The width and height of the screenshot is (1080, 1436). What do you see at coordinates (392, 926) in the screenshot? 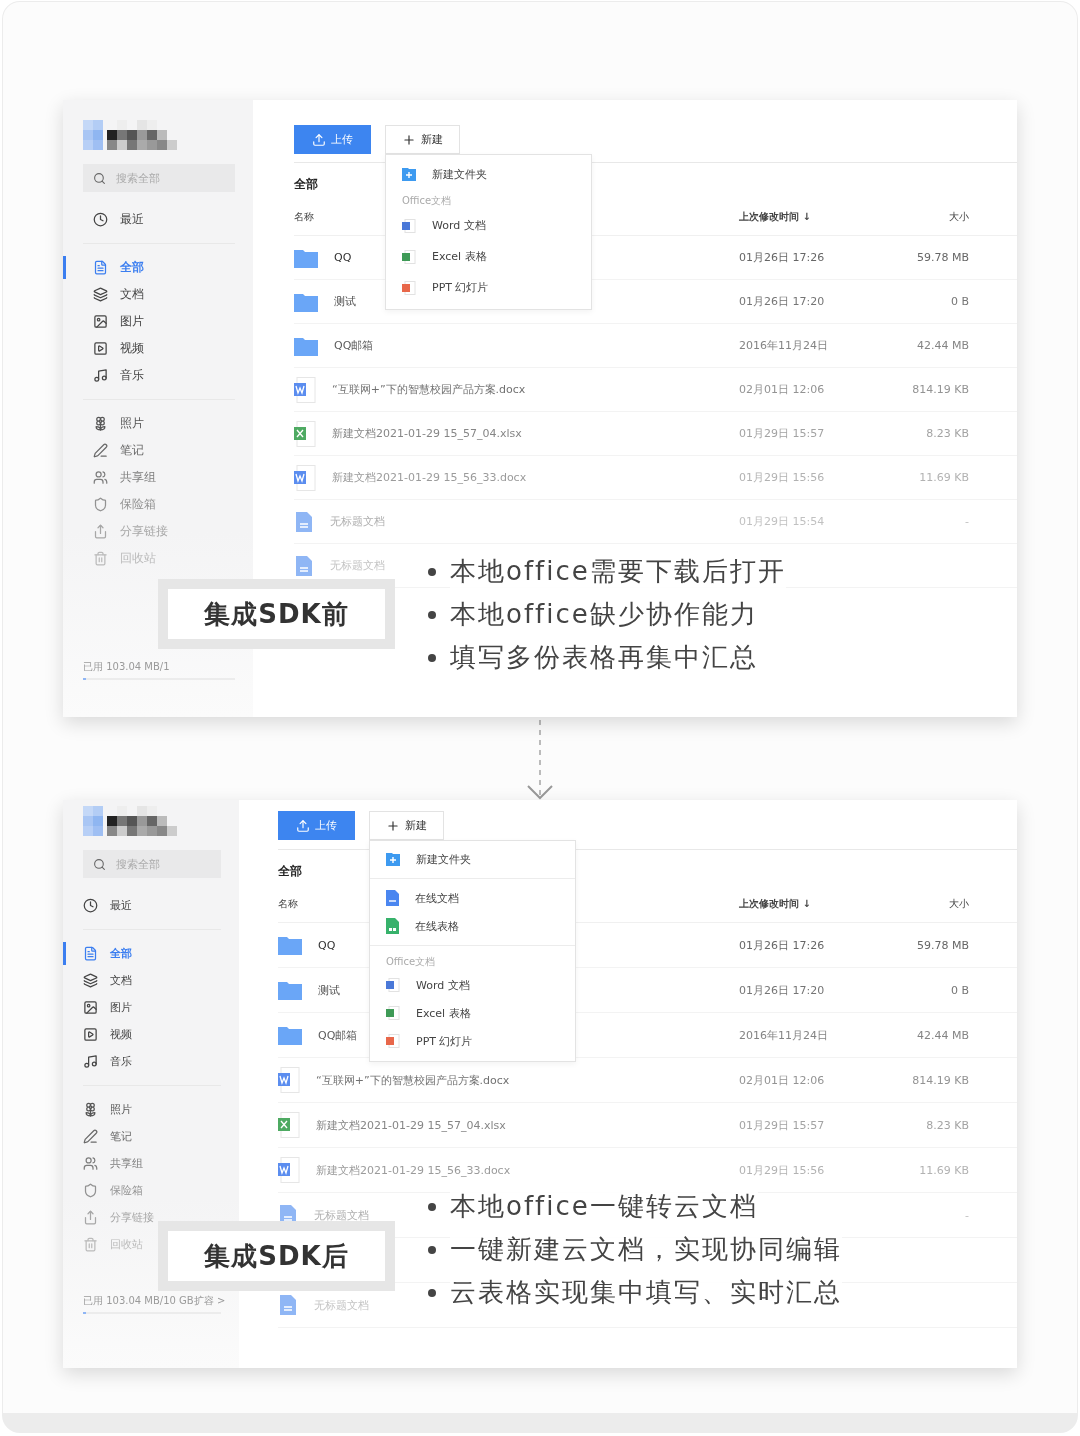
I see `sheet-icon` at bounding box center [392, 926].